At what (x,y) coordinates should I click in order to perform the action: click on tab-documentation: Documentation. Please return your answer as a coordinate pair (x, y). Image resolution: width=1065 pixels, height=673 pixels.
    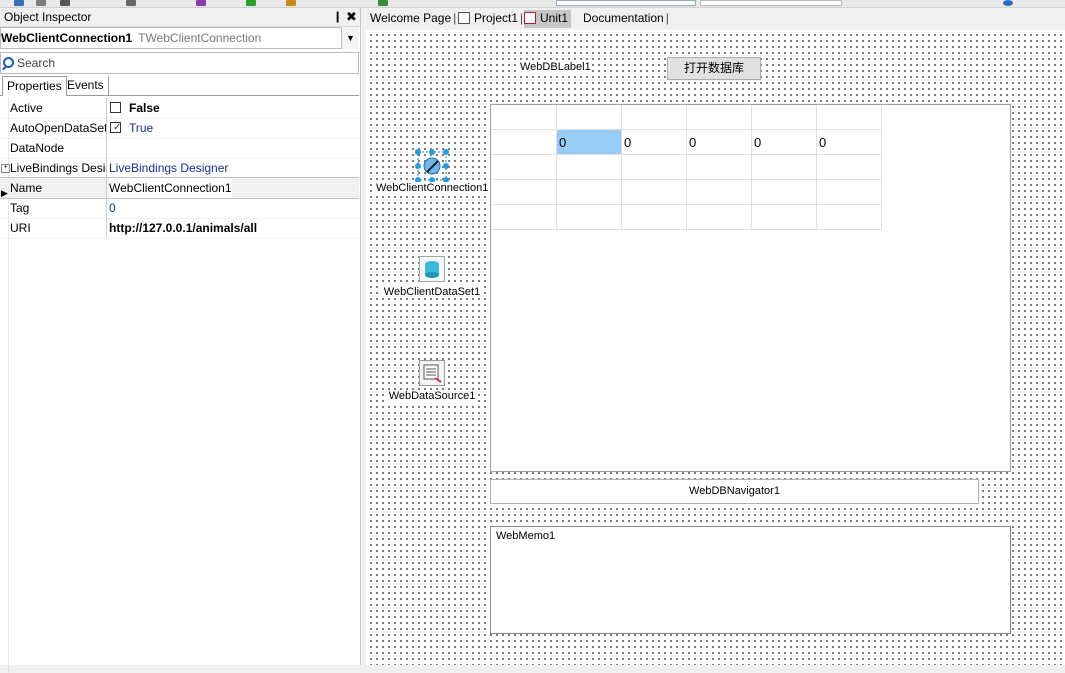
    Looking at the image, I should click on (626, 19).